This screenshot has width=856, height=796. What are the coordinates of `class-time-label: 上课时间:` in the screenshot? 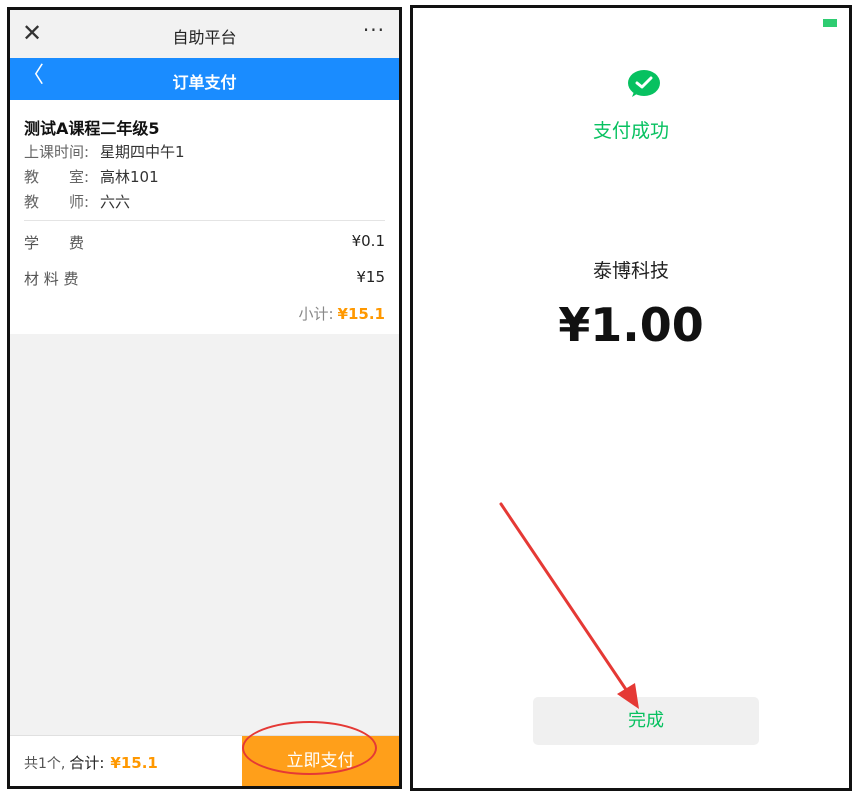 It's located at (57, 152).